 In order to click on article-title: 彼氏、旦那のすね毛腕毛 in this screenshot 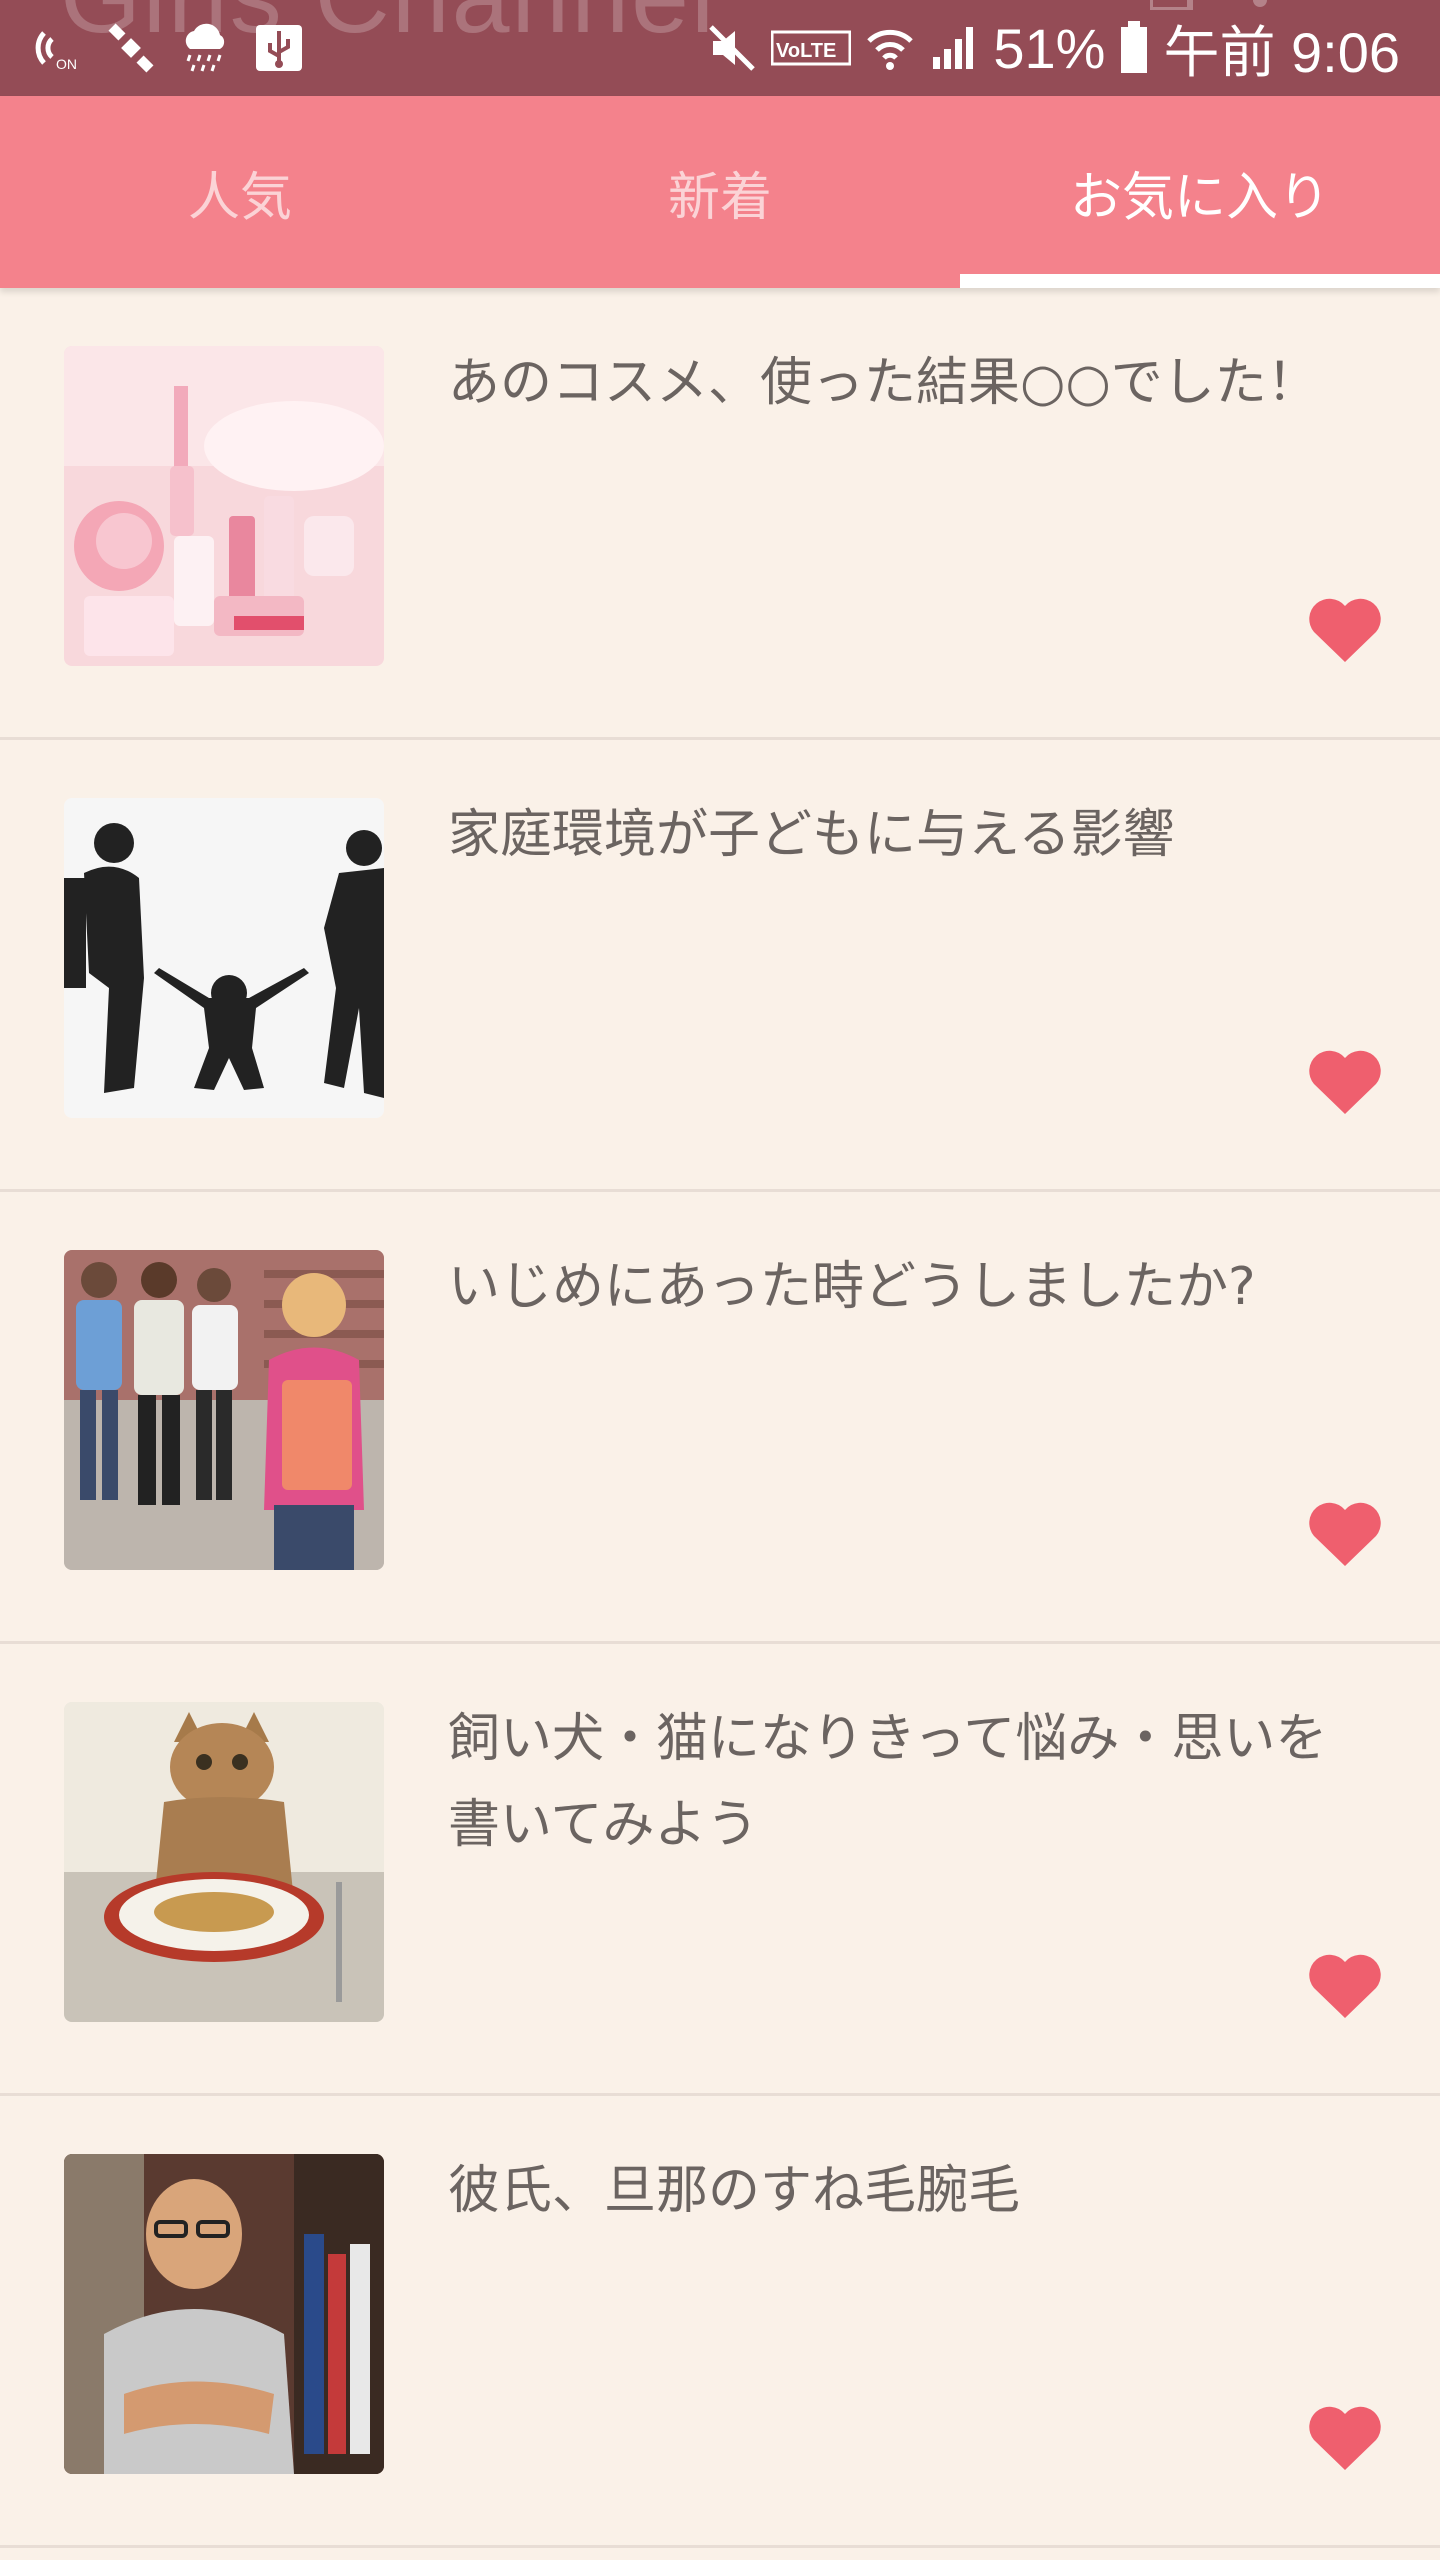, I will do `click(734, 2191)`.